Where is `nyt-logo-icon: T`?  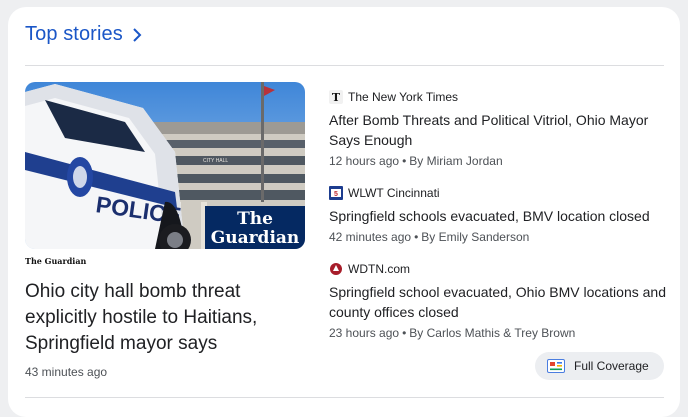
nyt-logo-icon: T is located at coordinates (336, 97).